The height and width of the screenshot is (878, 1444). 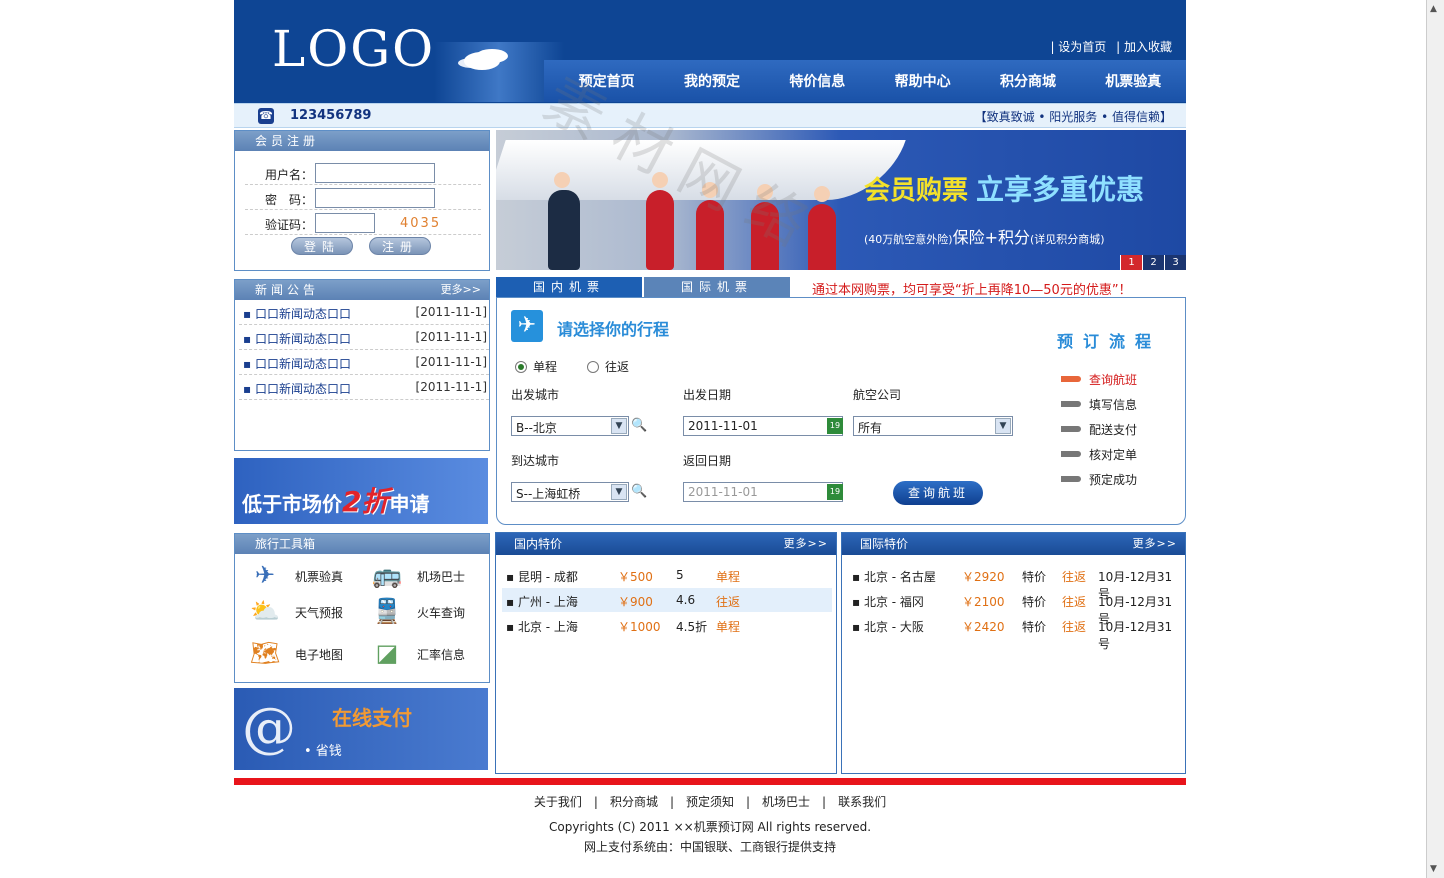 I want to click on table-row: ▪ 北京 - 福冈 ￥2100 特价 往返 10月-12月31号, so click(x=1014, y=607).